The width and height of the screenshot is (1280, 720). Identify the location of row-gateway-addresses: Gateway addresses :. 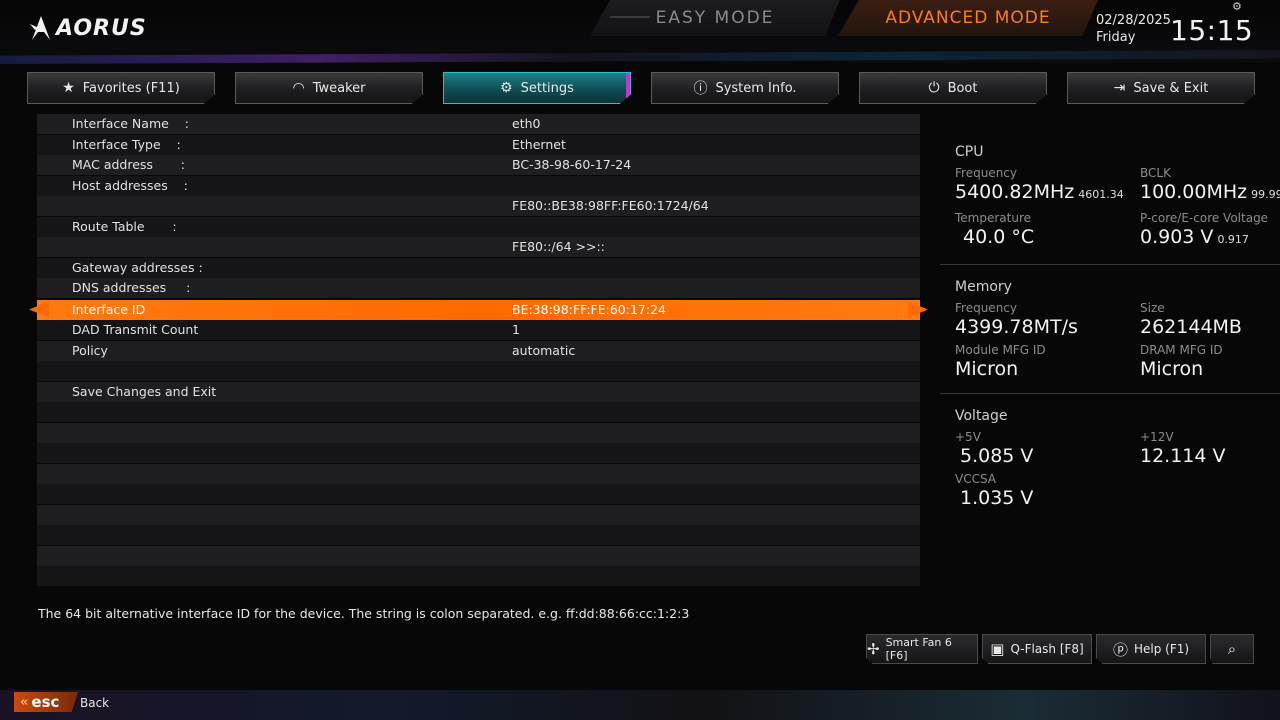
(478, 267).